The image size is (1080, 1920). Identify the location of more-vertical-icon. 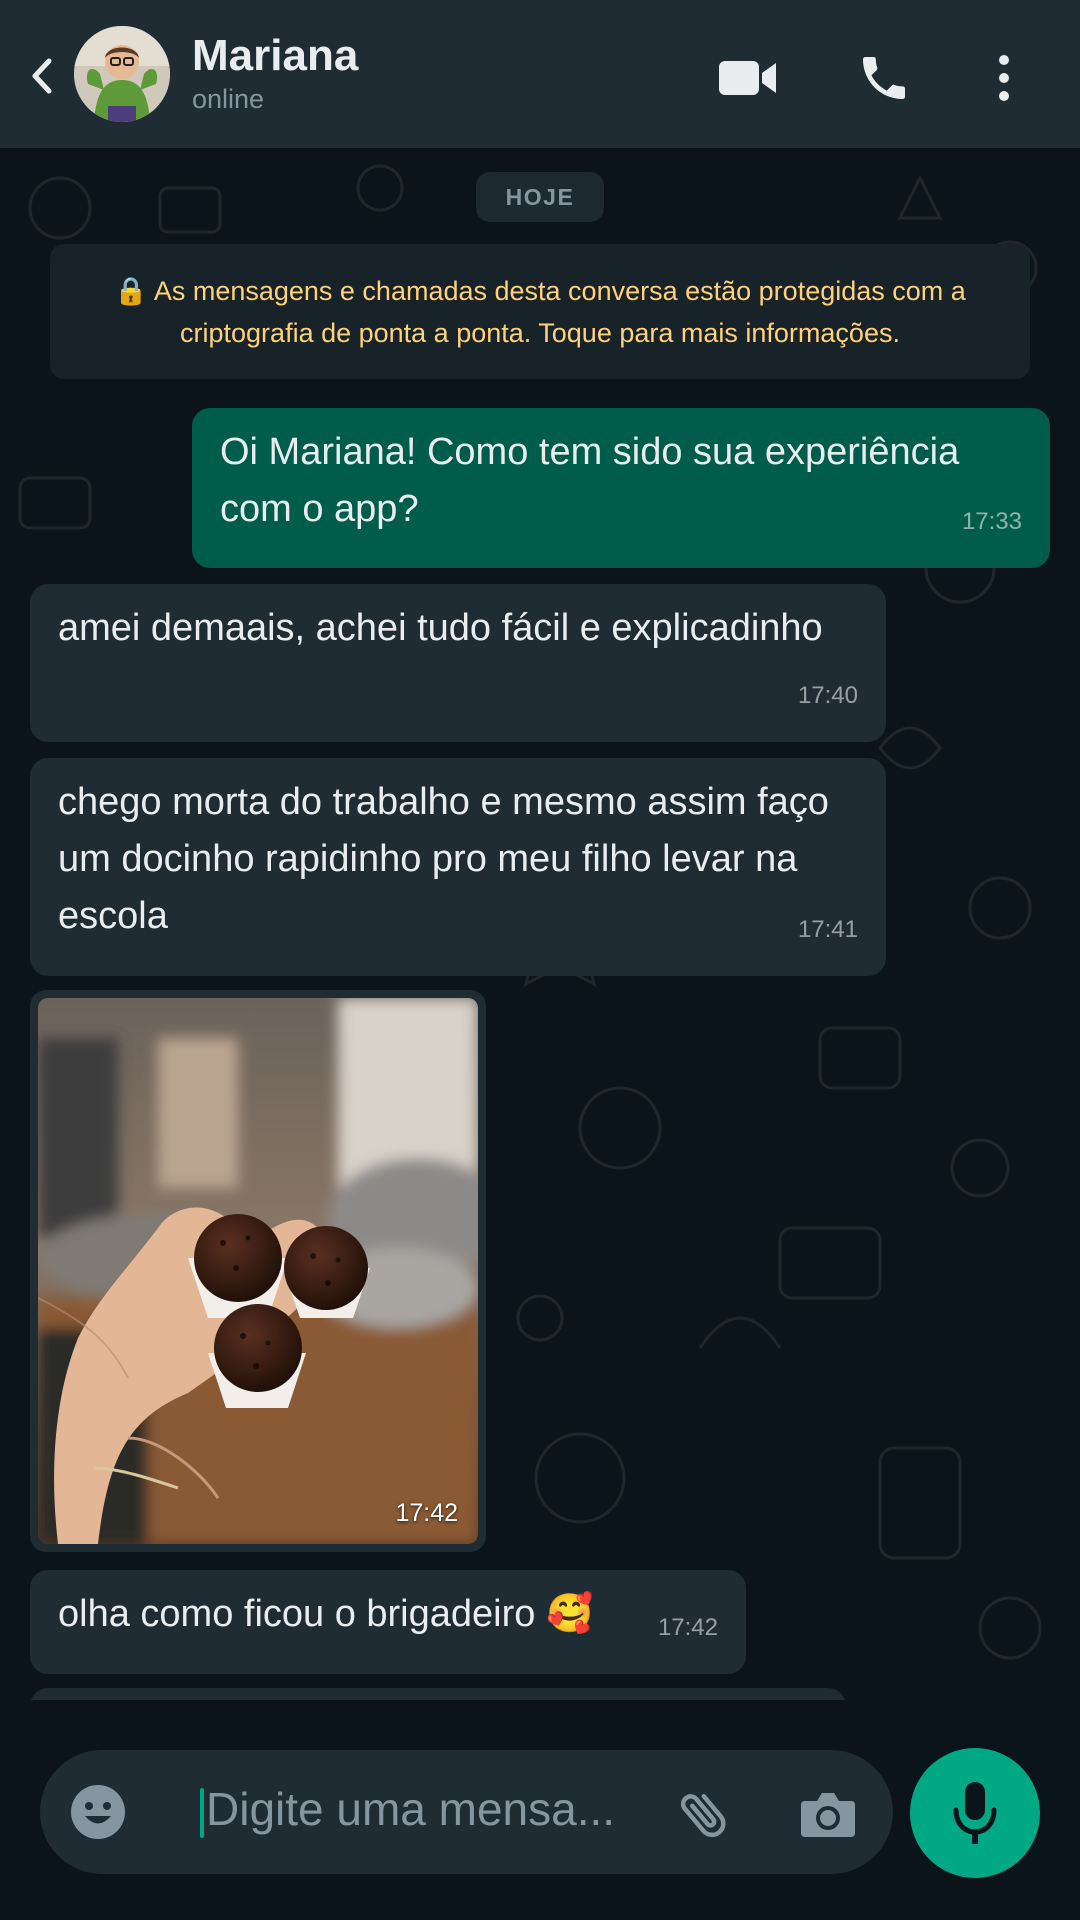
(1004, 78).